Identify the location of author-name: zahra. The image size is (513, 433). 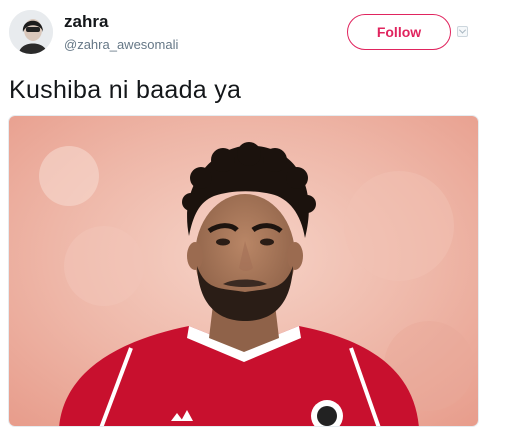
(86, 22).